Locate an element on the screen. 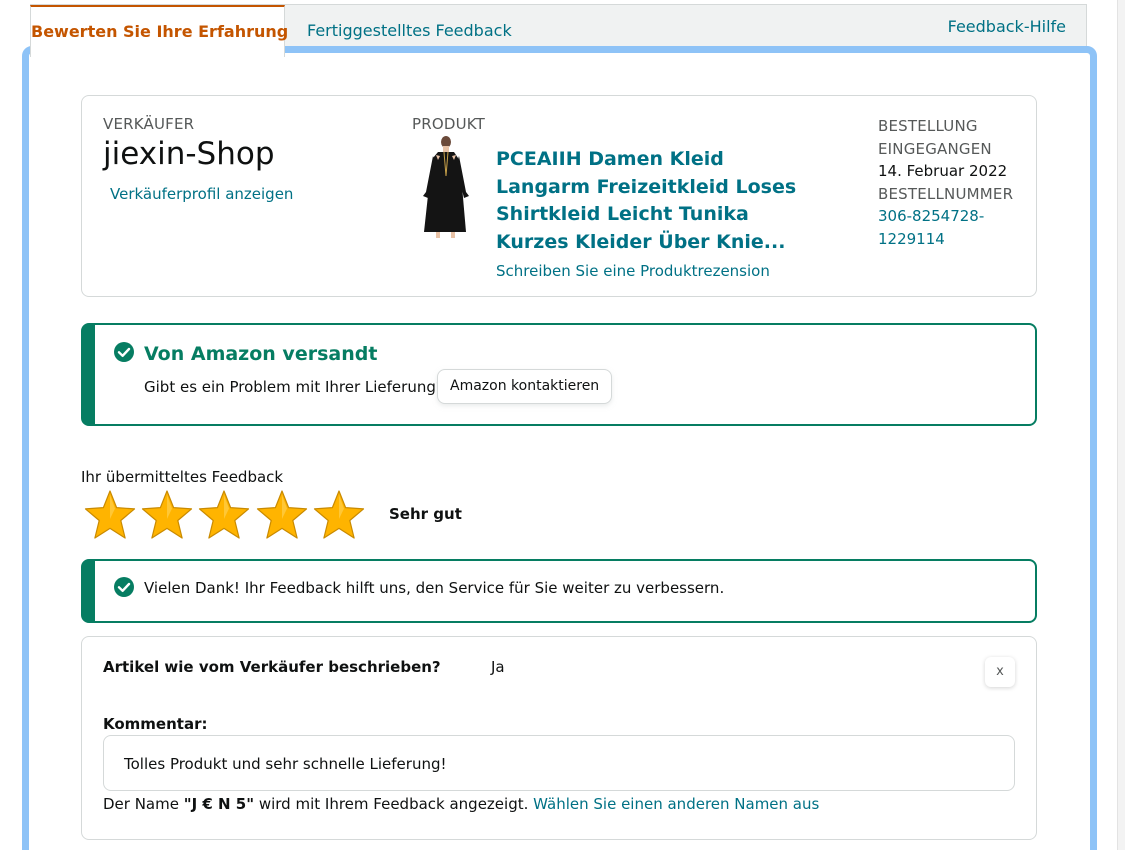  seller-name: jiexin-Shop is located at coordinates (189, 154).